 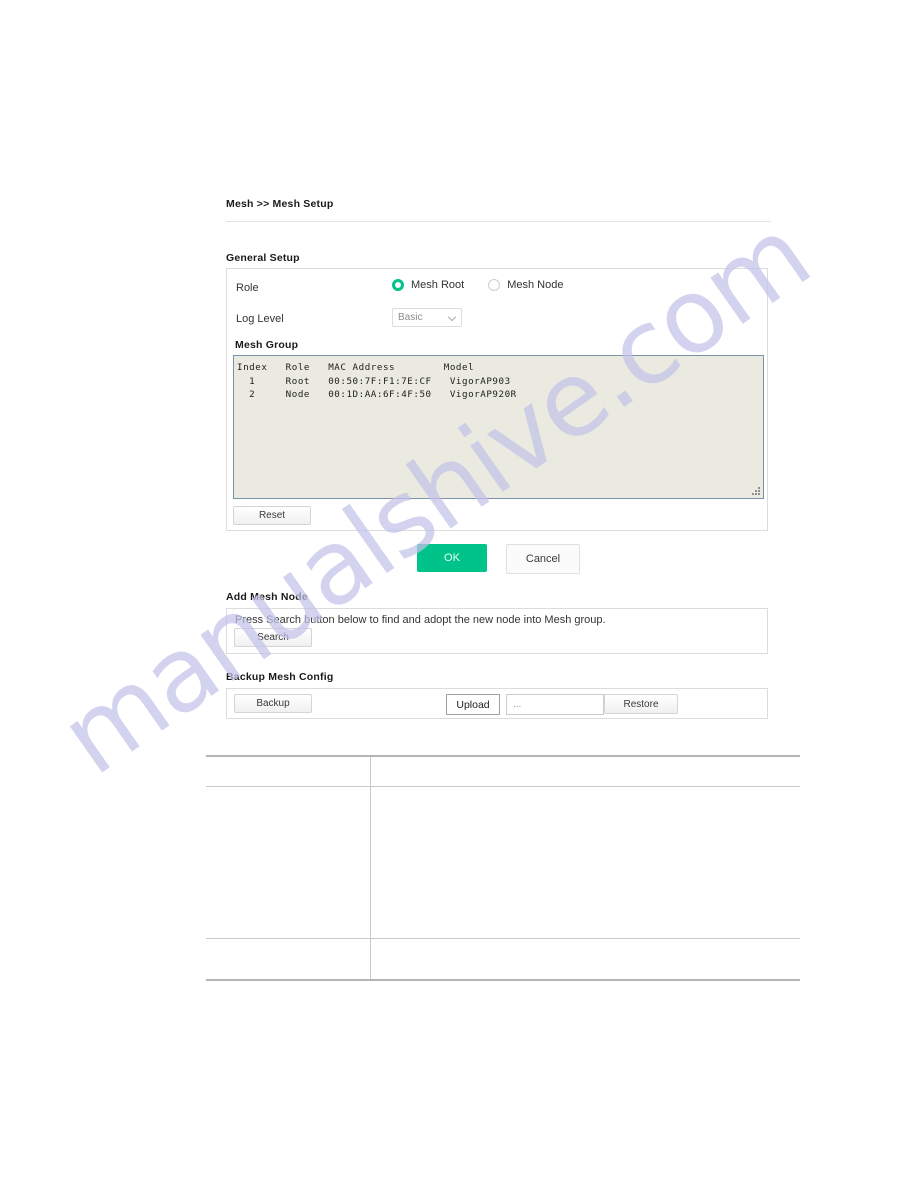 I want to click on breadcrumb-divider, so click(x=498, y=221).